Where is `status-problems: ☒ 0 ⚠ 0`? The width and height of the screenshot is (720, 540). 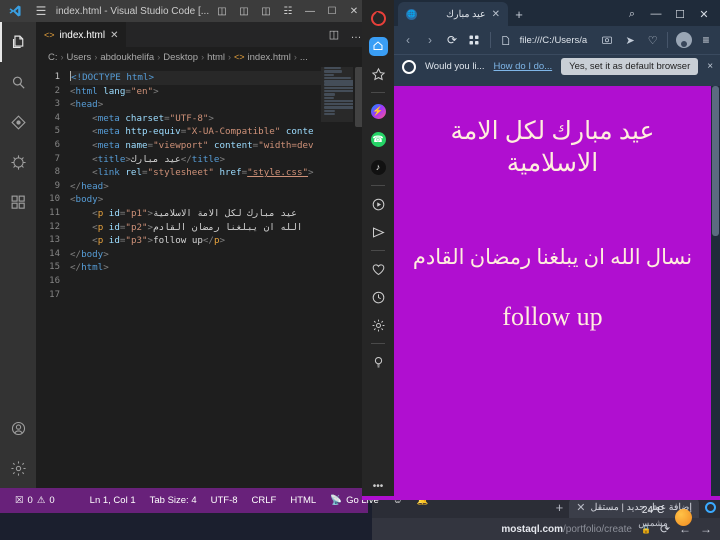
status-problems: ☒ 0 ⚠ 0 is located at coordinates (35, 500).